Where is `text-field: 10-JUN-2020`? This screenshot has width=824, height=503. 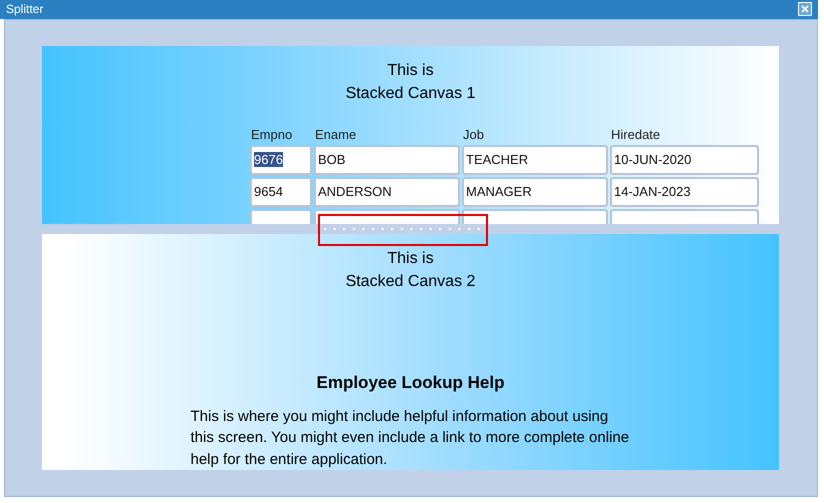
text-field: 10-JUN-2020 is located at coordinates (684, 159).